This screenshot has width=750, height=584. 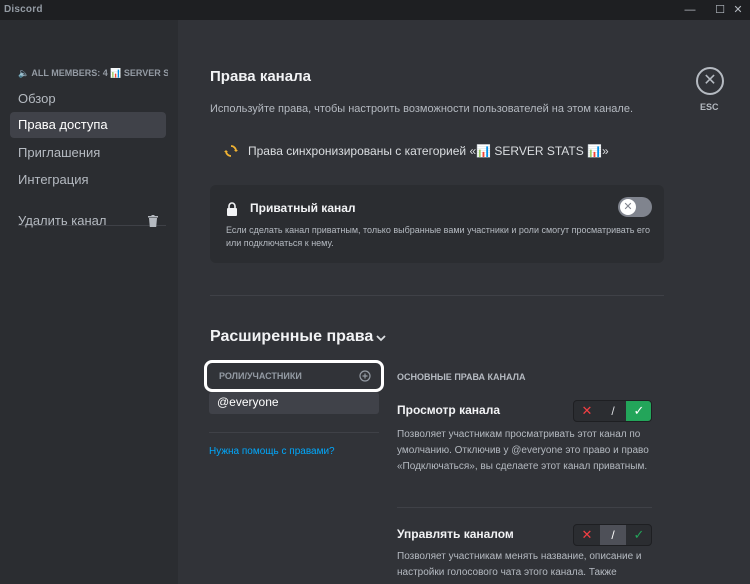 What do you see at coordinates (93, 73) in the screenshot?
I see `sidebar-channel-header: 🔈 ALL MEMBERS: 4 📊 SERVER STATS` at bounding box center [93, 73].